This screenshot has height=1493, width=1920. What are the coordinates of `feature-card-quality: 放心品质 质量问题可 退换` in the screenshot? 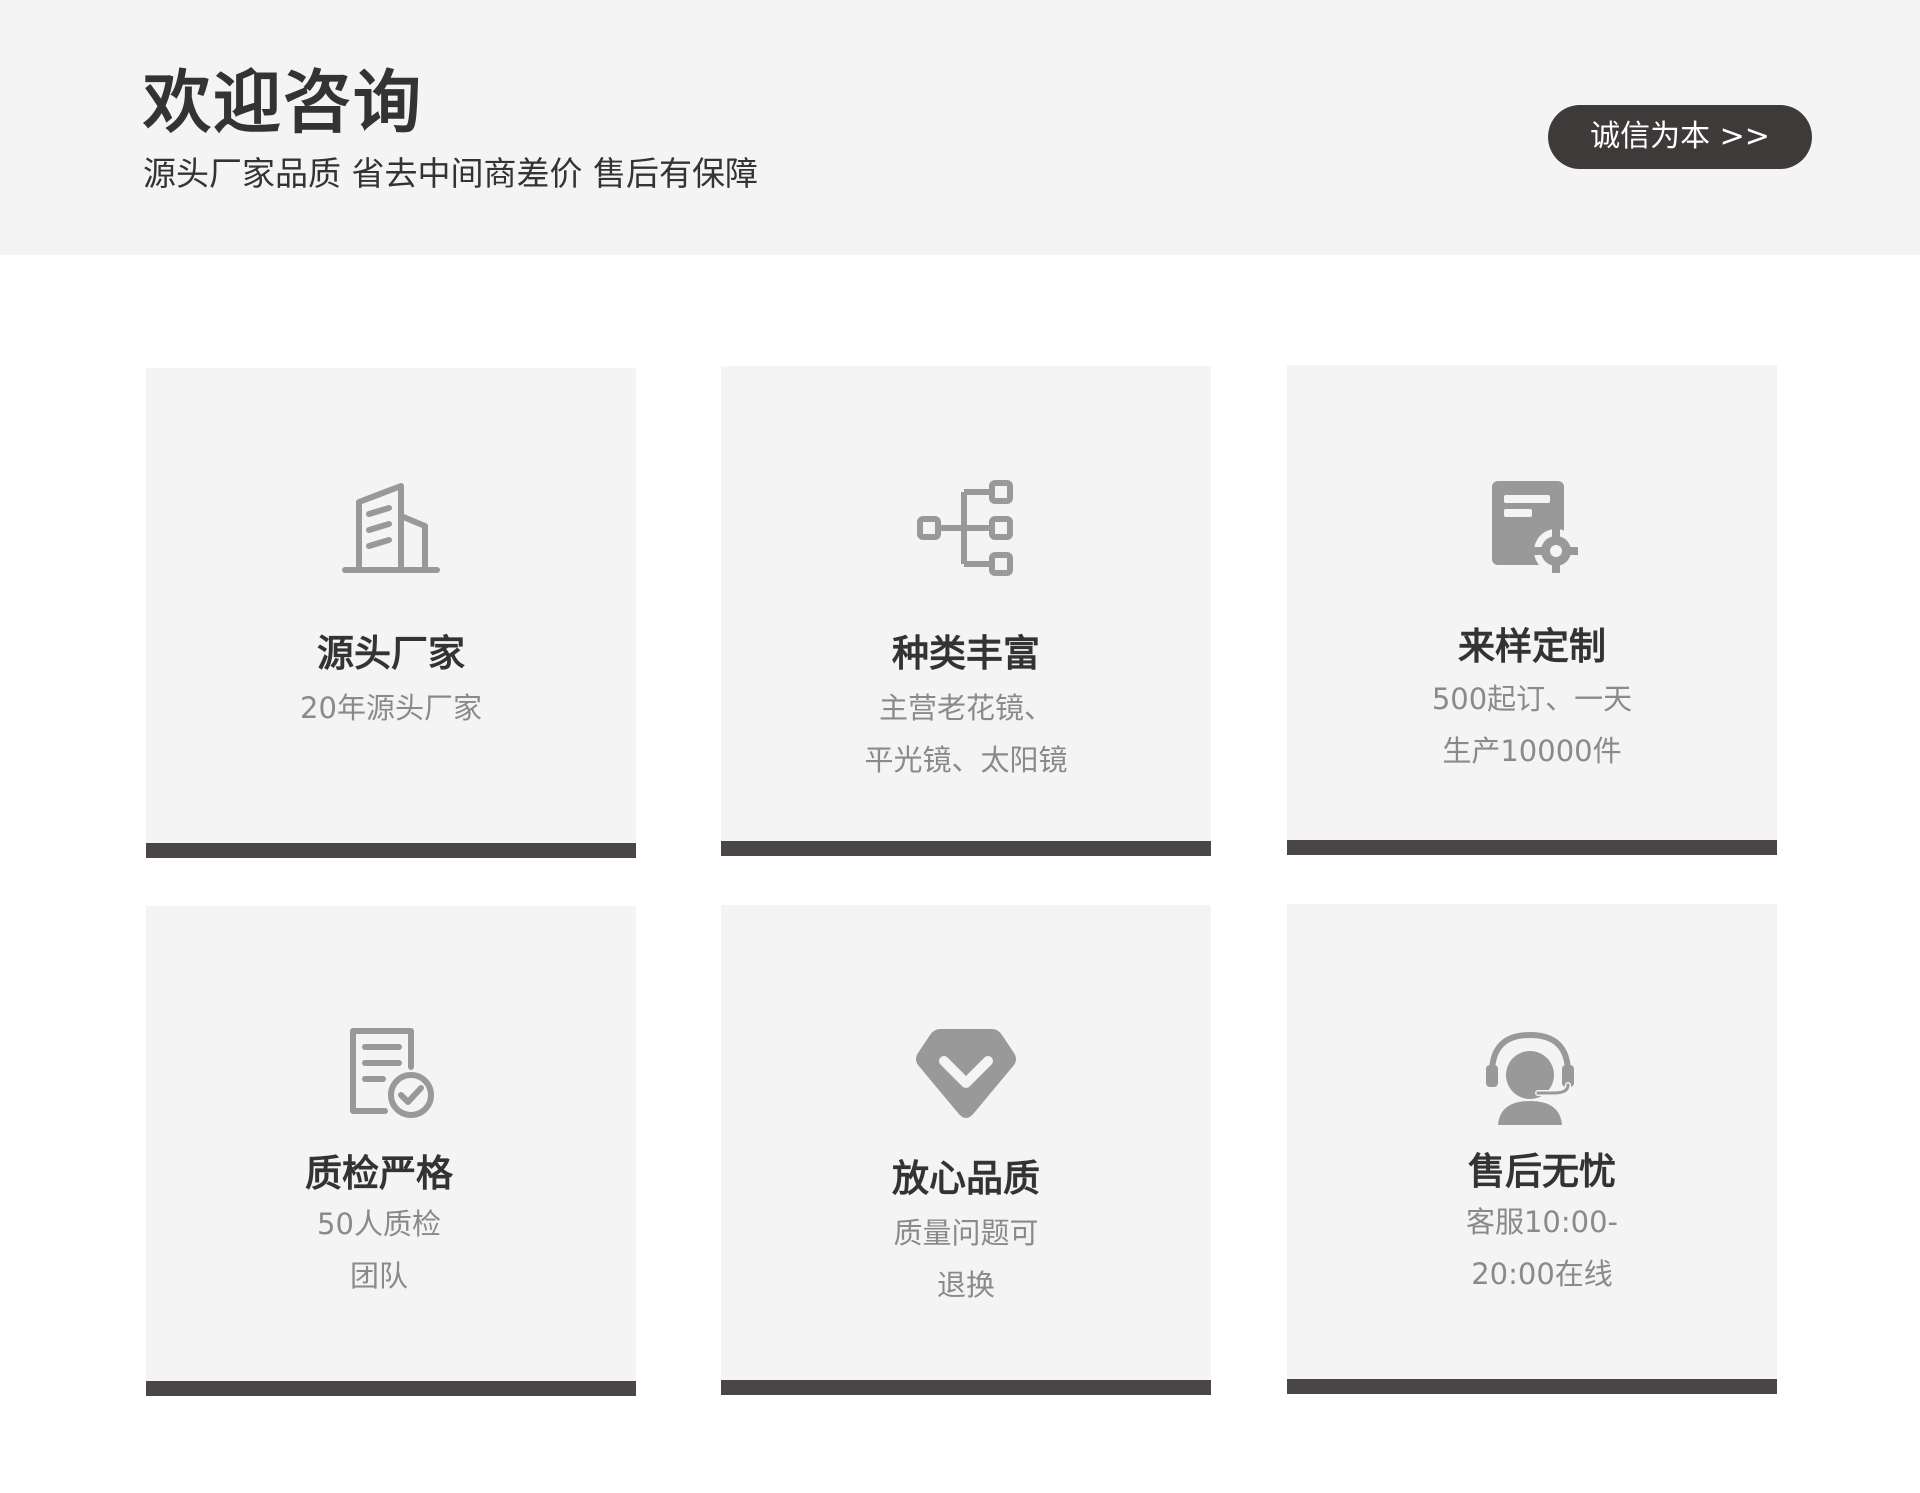 It's located at (966, 1150).